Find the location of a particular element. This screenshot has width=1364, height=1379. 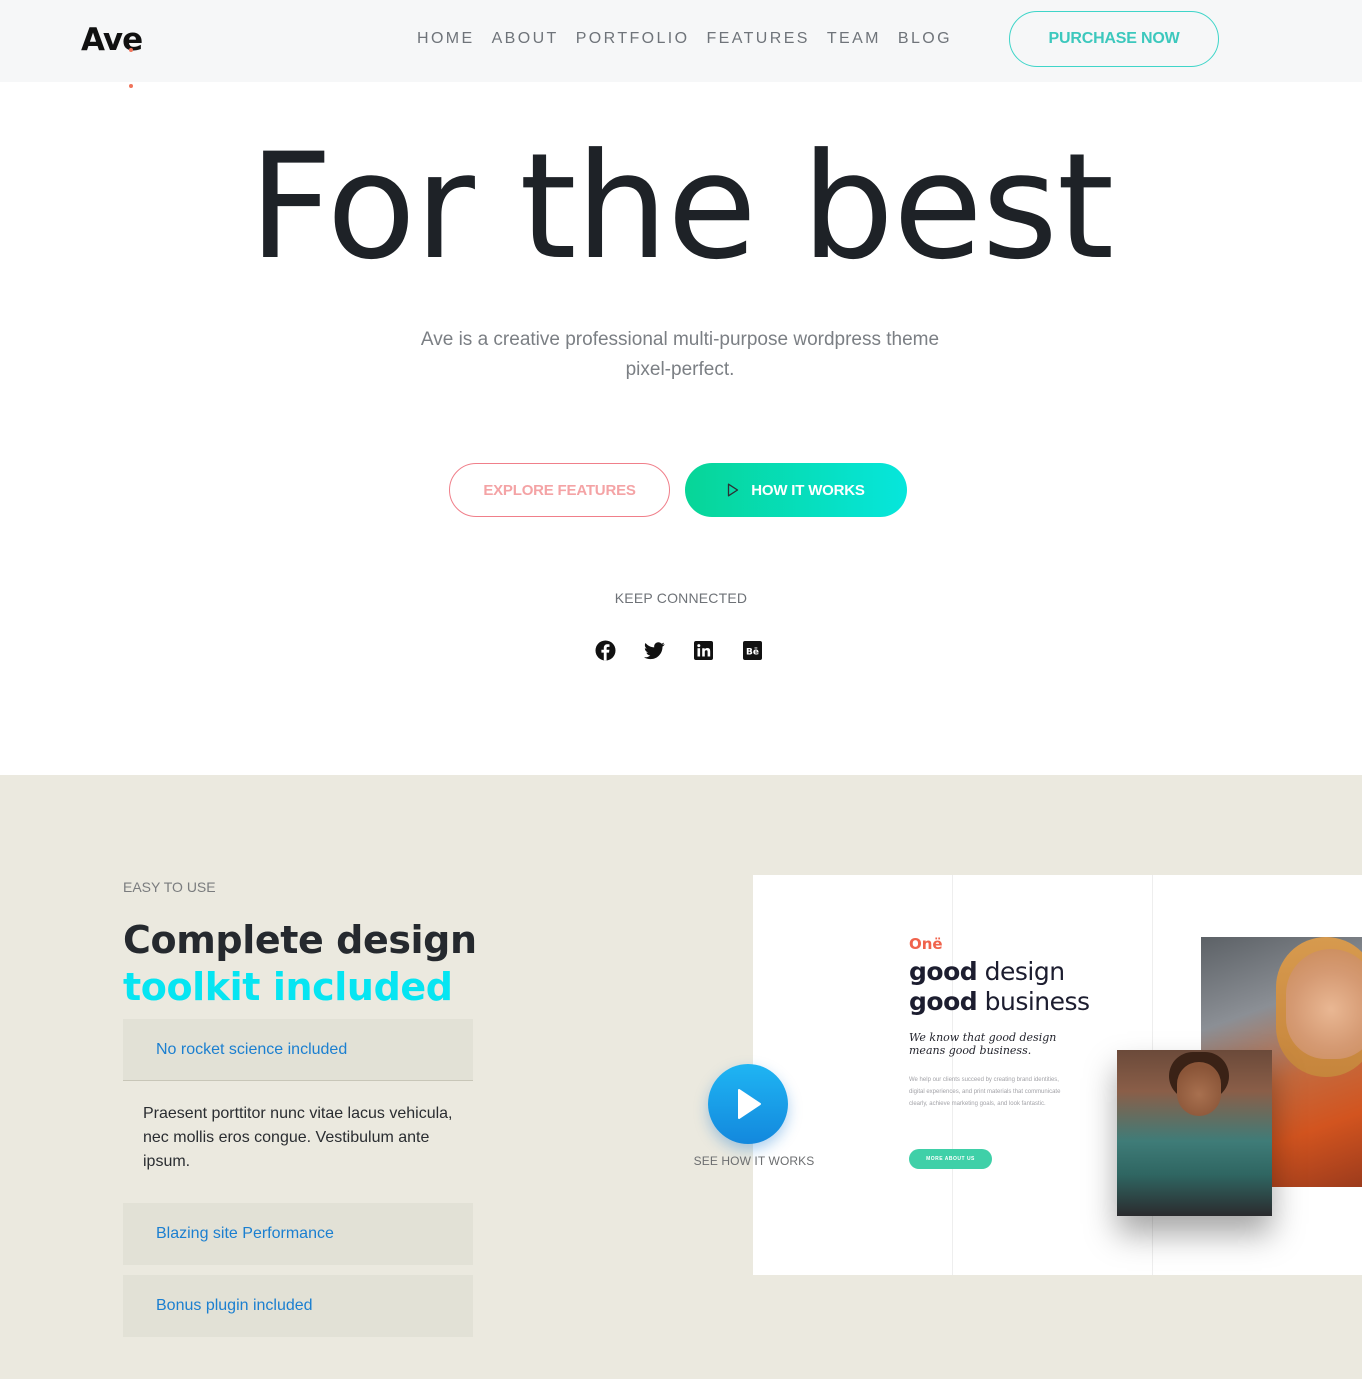

preview-headline-bold-2: good is located at coordinates (943, 1001).